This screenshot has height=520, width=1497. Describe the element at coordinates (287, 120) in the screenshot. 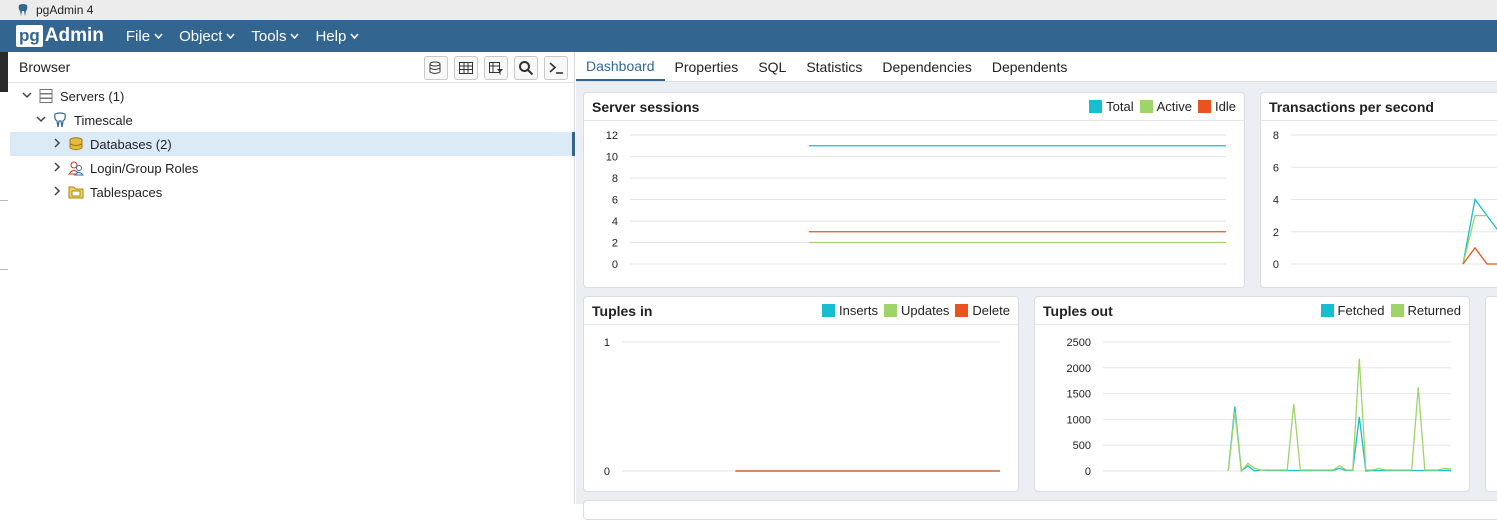

I see `tree-node-timescale: Timescale` at that location.